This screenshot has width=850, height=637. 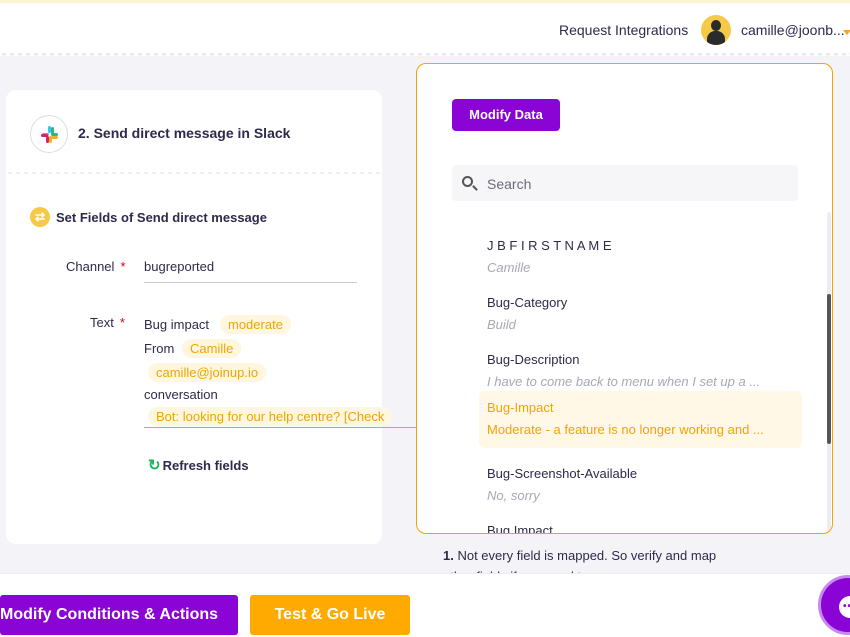 What do you see at coordinates (161, 217) in the screenshot?
I see `set-fields-title: Set Fields of Send direct message` at bounding box center [161, 217].